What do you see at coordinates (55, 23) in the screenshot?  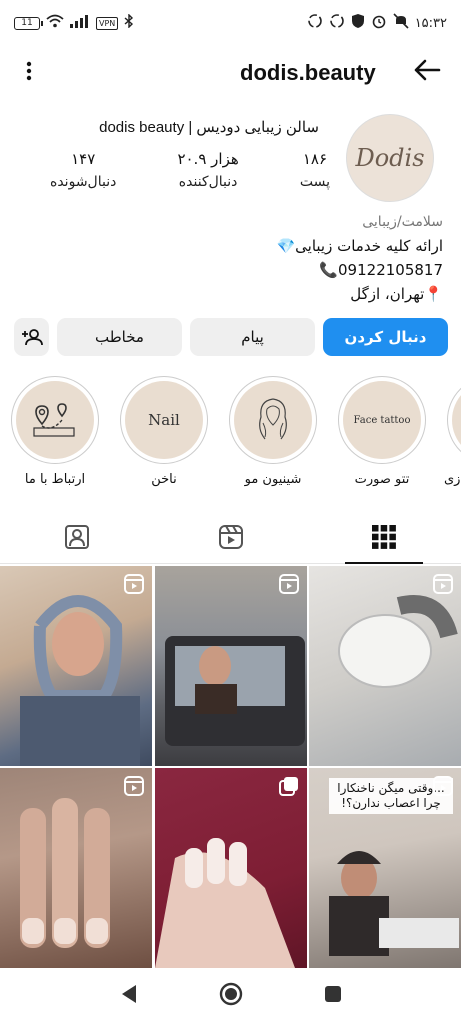 I see `wifi-icon` at bounding box center [55, 23].